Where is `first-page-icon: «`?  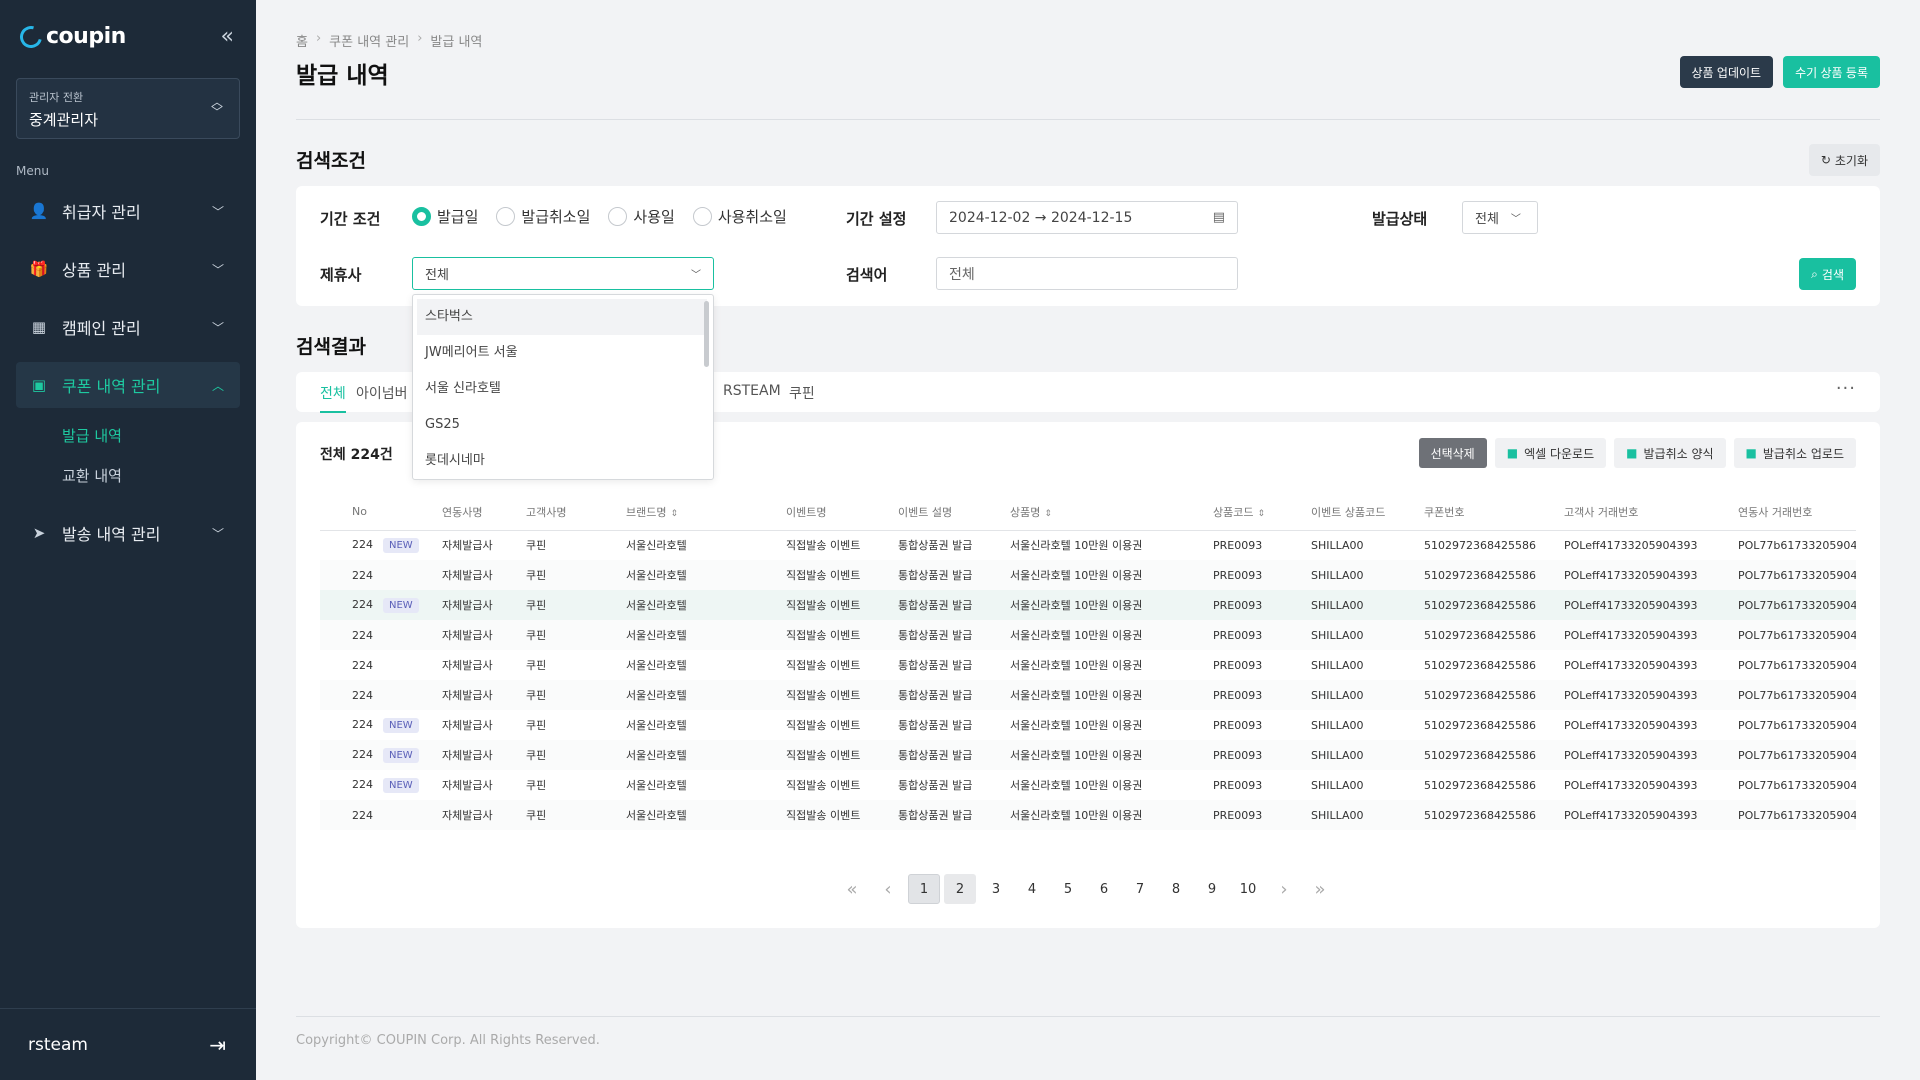
first-page-icon: « is located at coordinates (852, 889).